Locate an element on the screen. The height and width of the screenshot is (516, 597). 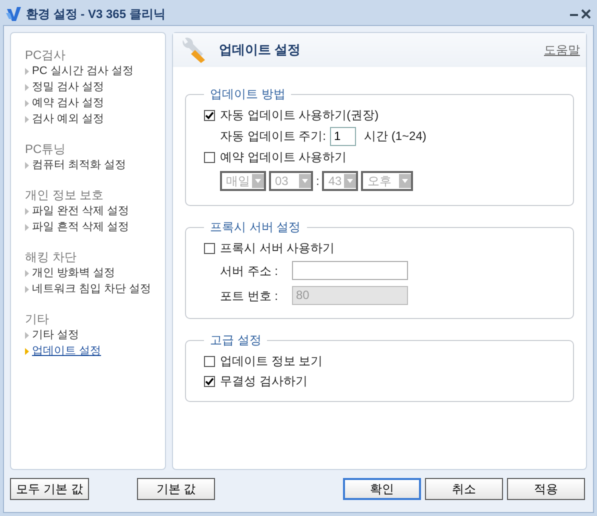
sidebar-link: 업데이트 설정 is located at coordinates (67, 351).